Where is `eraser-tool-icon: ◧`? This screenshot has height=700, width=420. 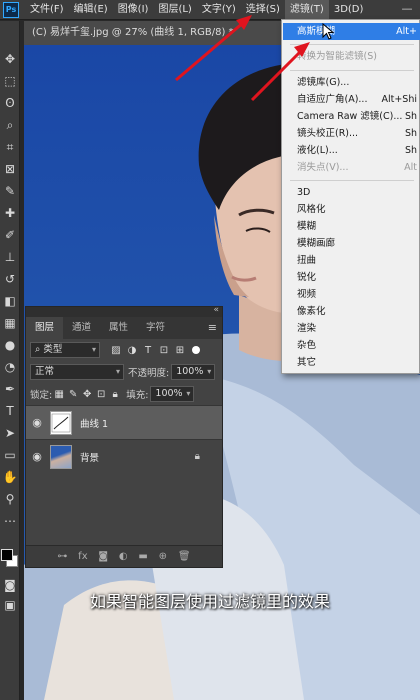 eraser-tool-icon: ◧ is located at coordinates (10, 301).